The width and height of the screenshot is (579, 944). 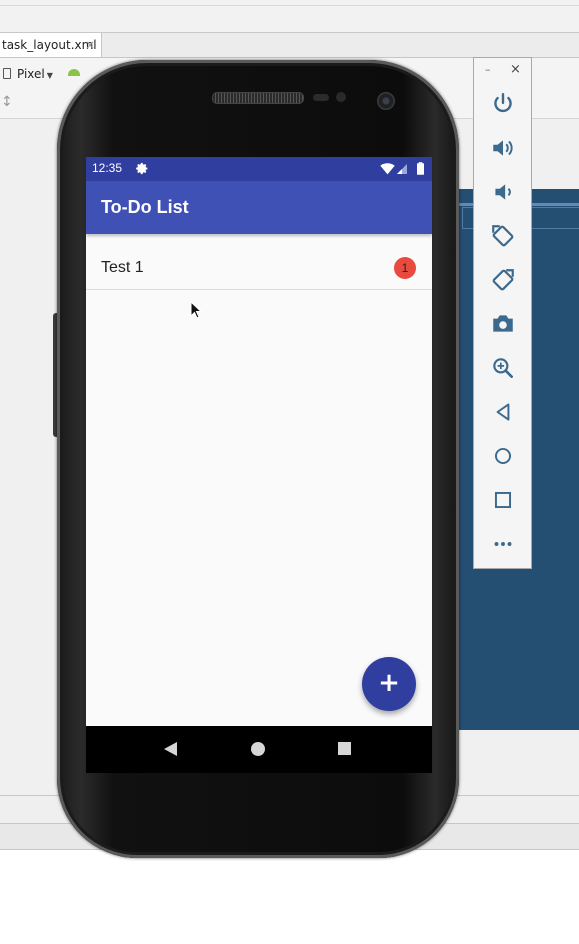 I want to click on volume-up-icon, so click(x=503, y=148).